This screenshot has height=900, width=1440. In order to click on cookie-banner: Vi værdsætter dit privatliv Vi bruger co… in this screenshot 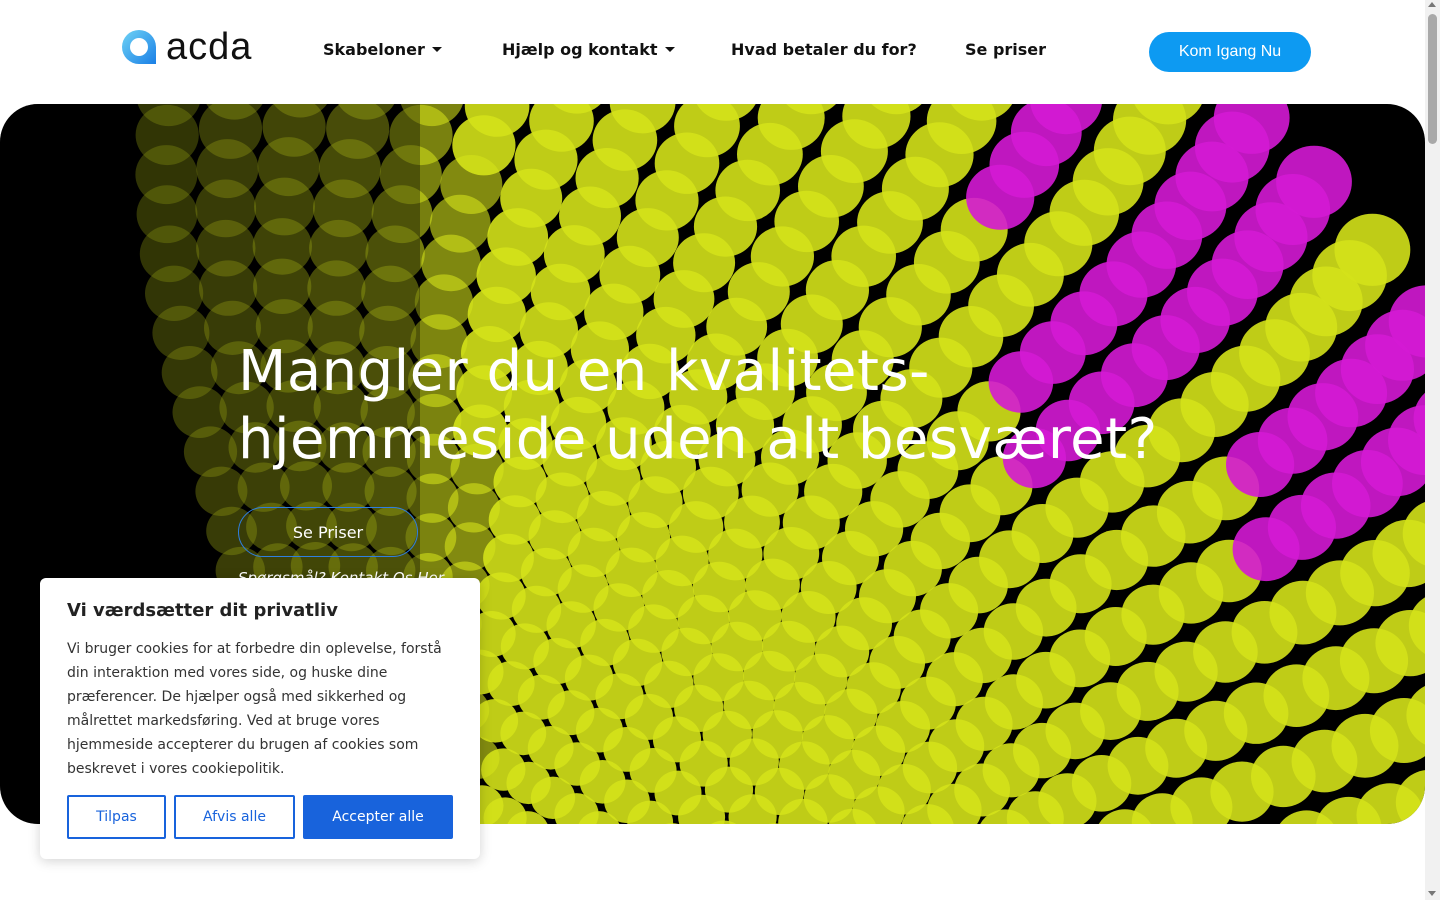, I will do `click(260, 718)`.